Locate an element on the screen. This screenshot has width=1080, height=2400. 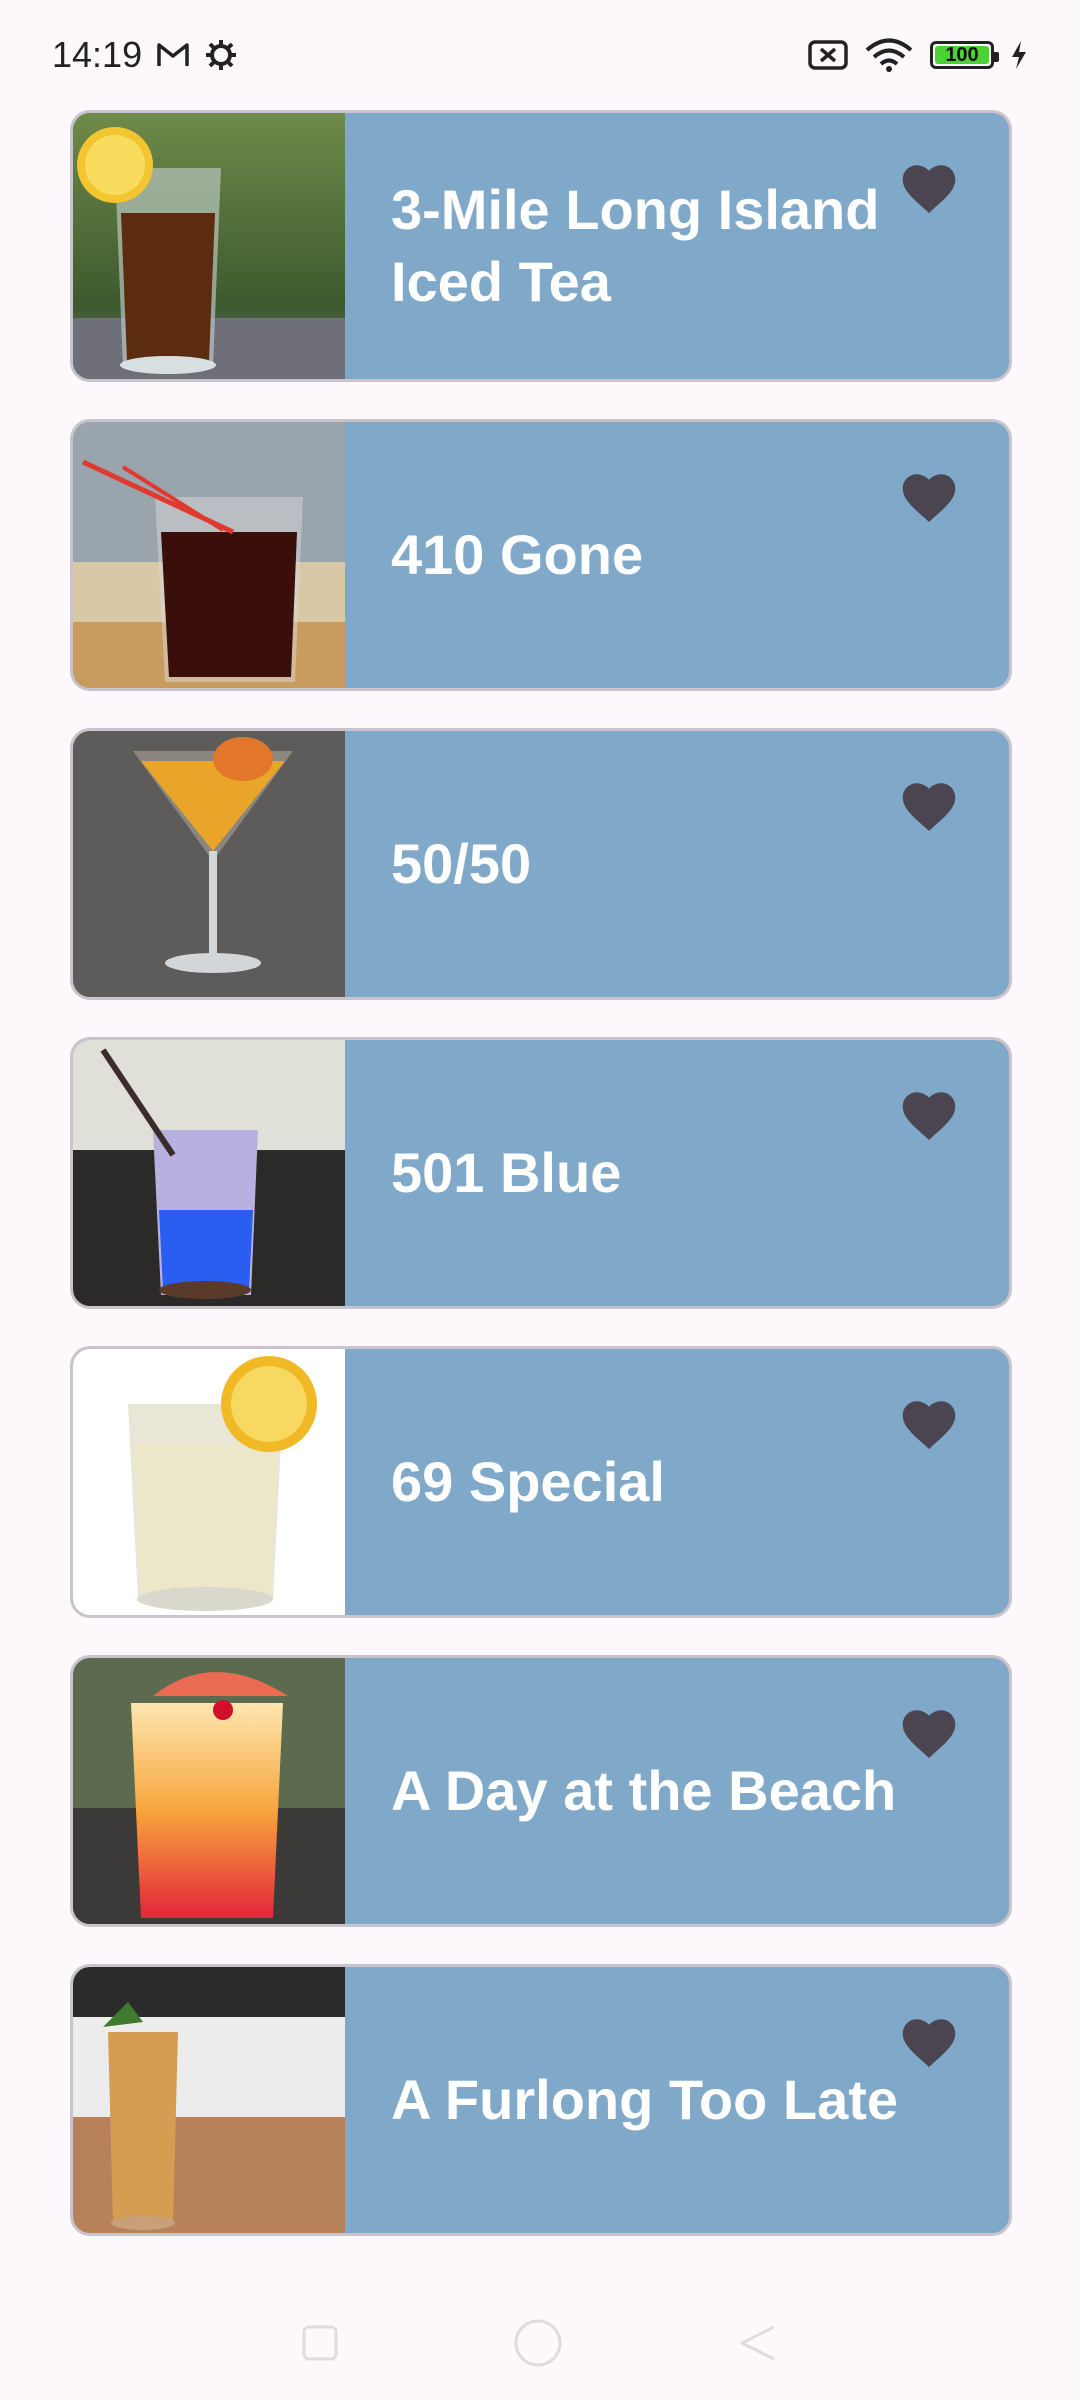
drink-card: 410 Gone is located at coordinates (541, 555).